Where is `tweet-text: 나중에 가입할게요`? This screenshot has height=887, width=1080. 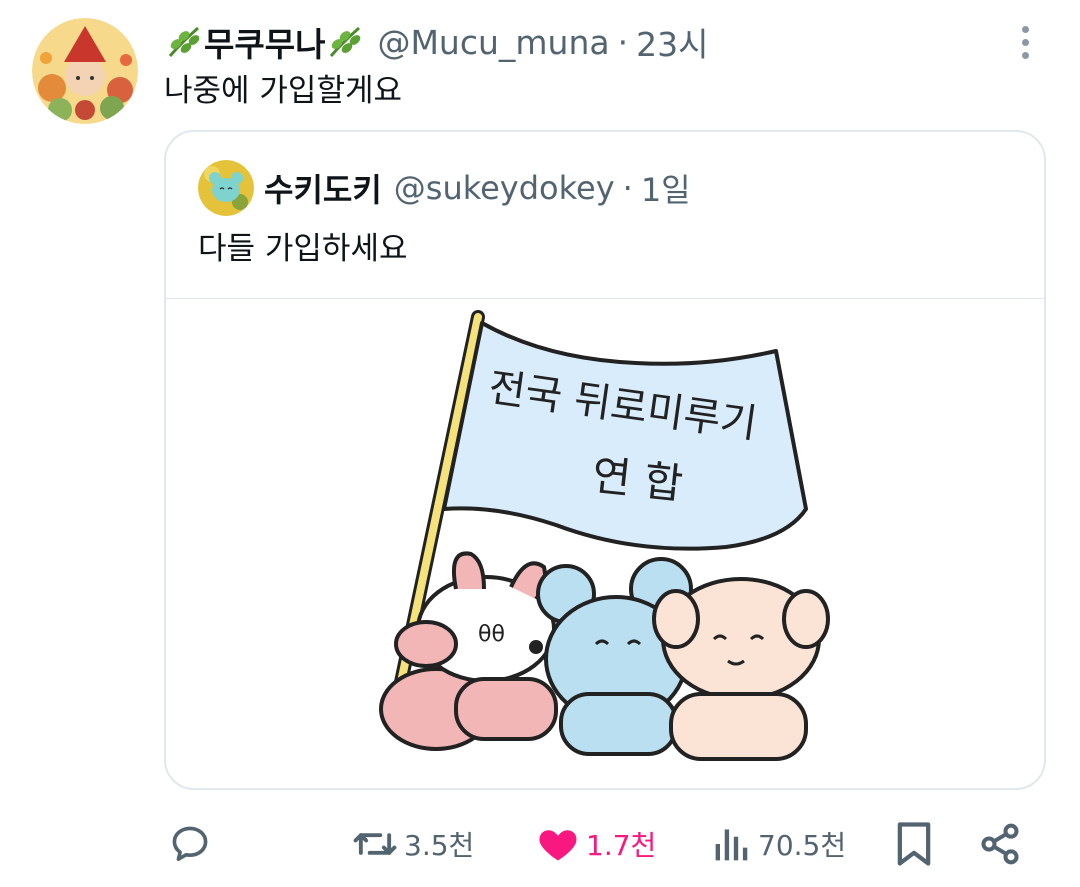
tweet-text: 나중에 가입할게요 is located at coordinates (283, 91).